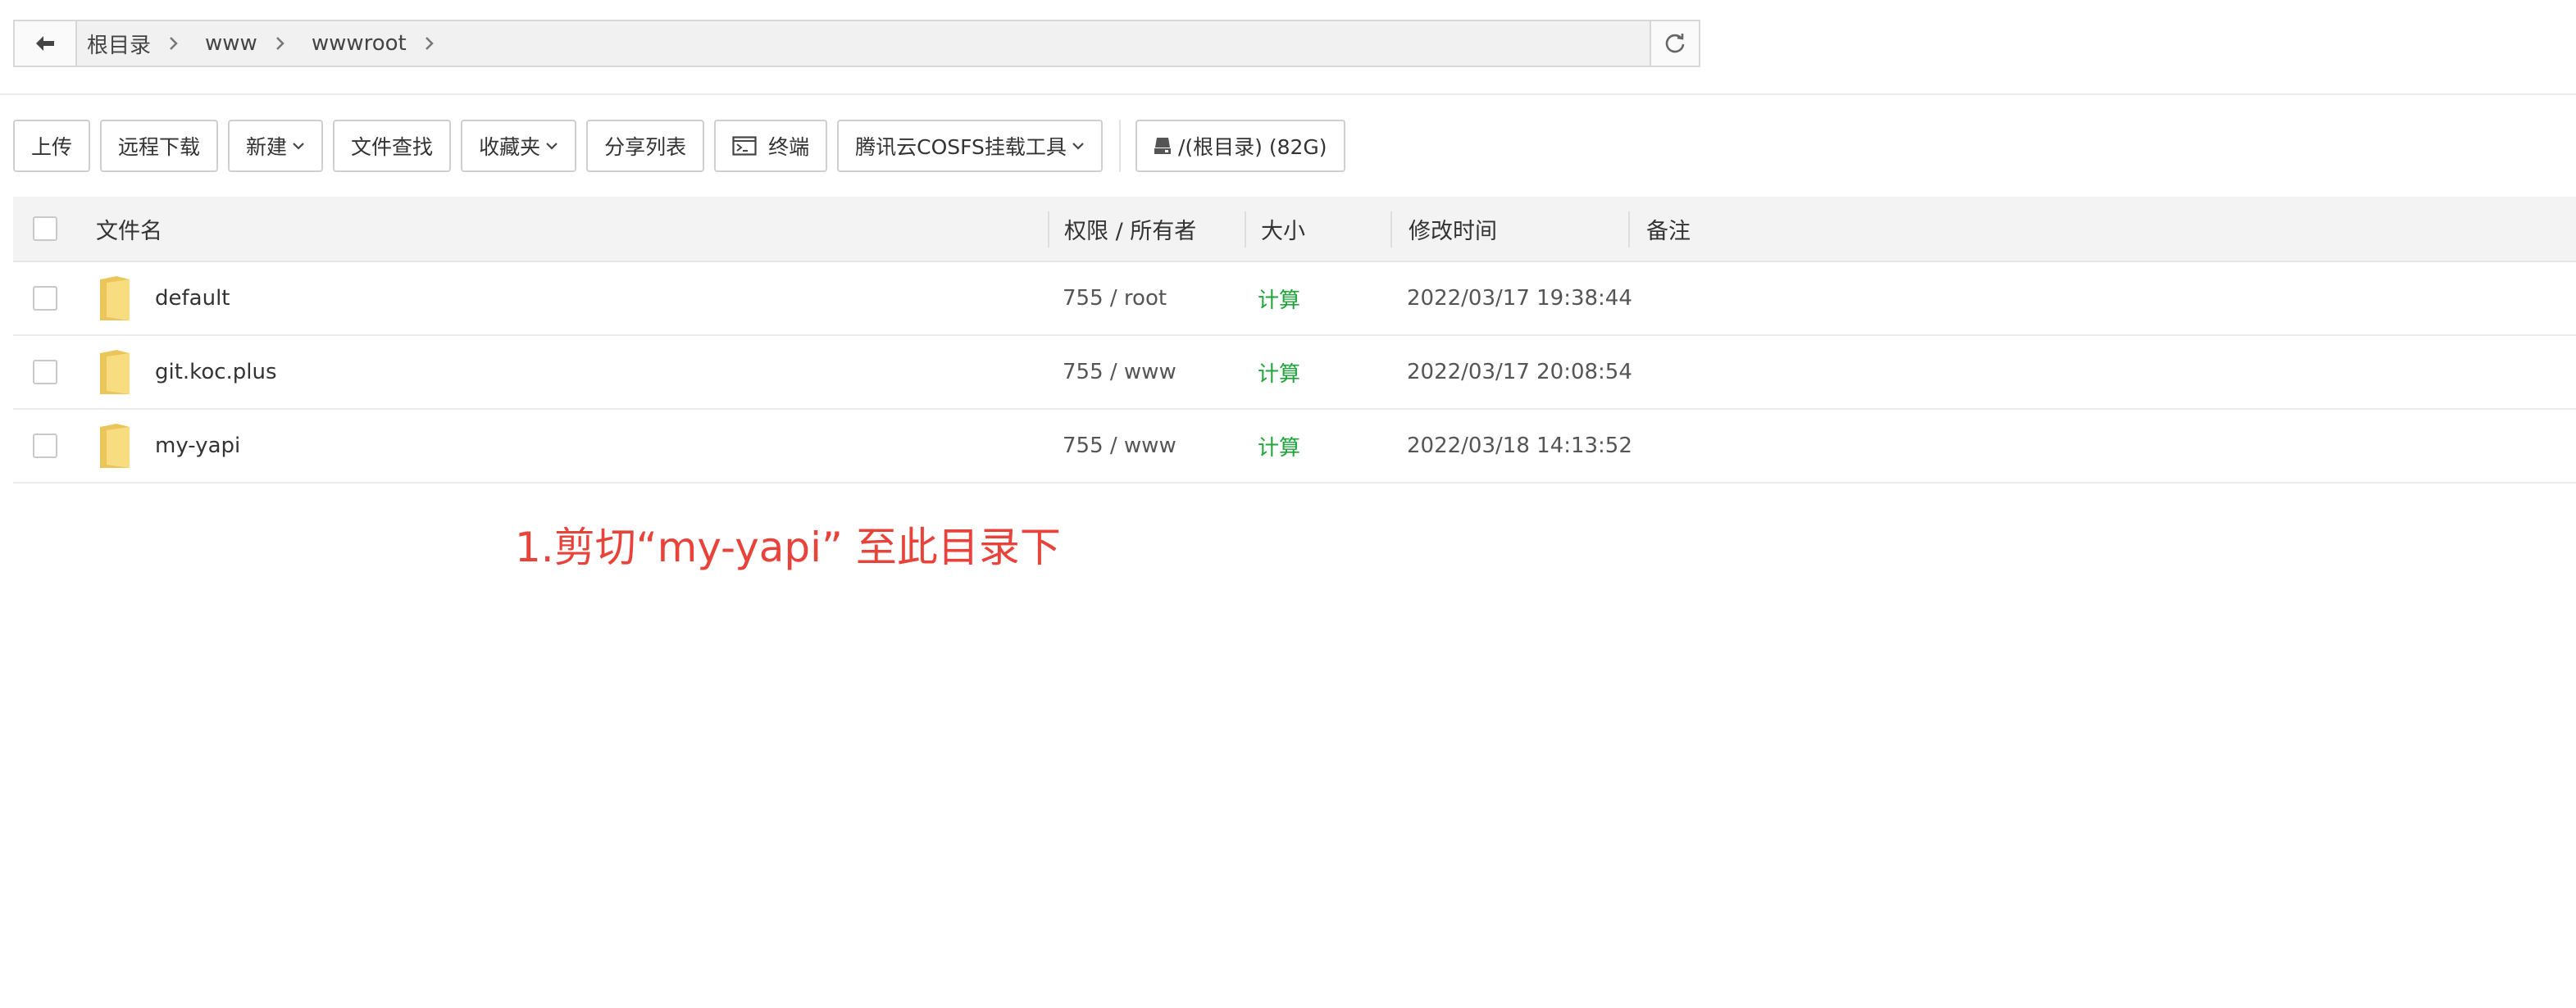 Image resolution: width=2576 pixels, height=1008 pixels. What do you see at coordinates (1519, 446) in the screenshot?
I see `mtime-value: 2022/03/18 14:13:52` at bounding box center [1519, 446].